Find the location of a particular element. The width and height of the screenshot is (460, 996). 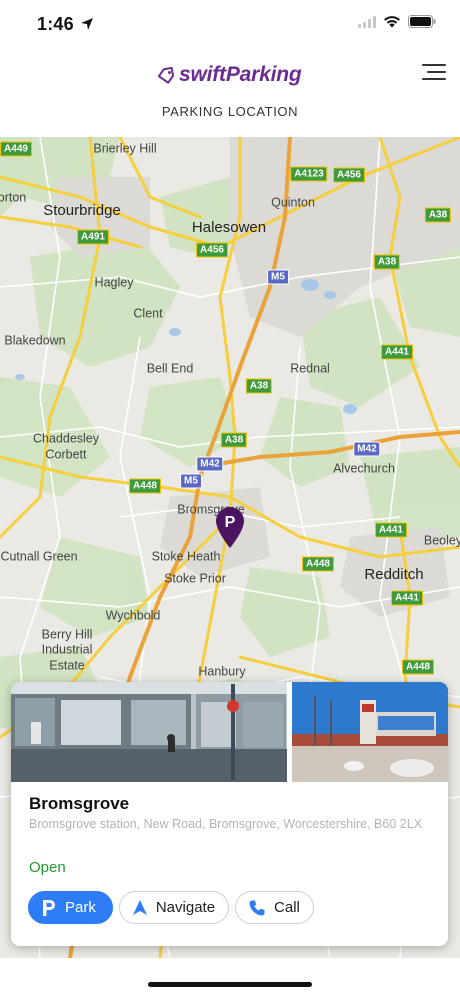

place-label: Industrial is located at coordinates (67, 649).